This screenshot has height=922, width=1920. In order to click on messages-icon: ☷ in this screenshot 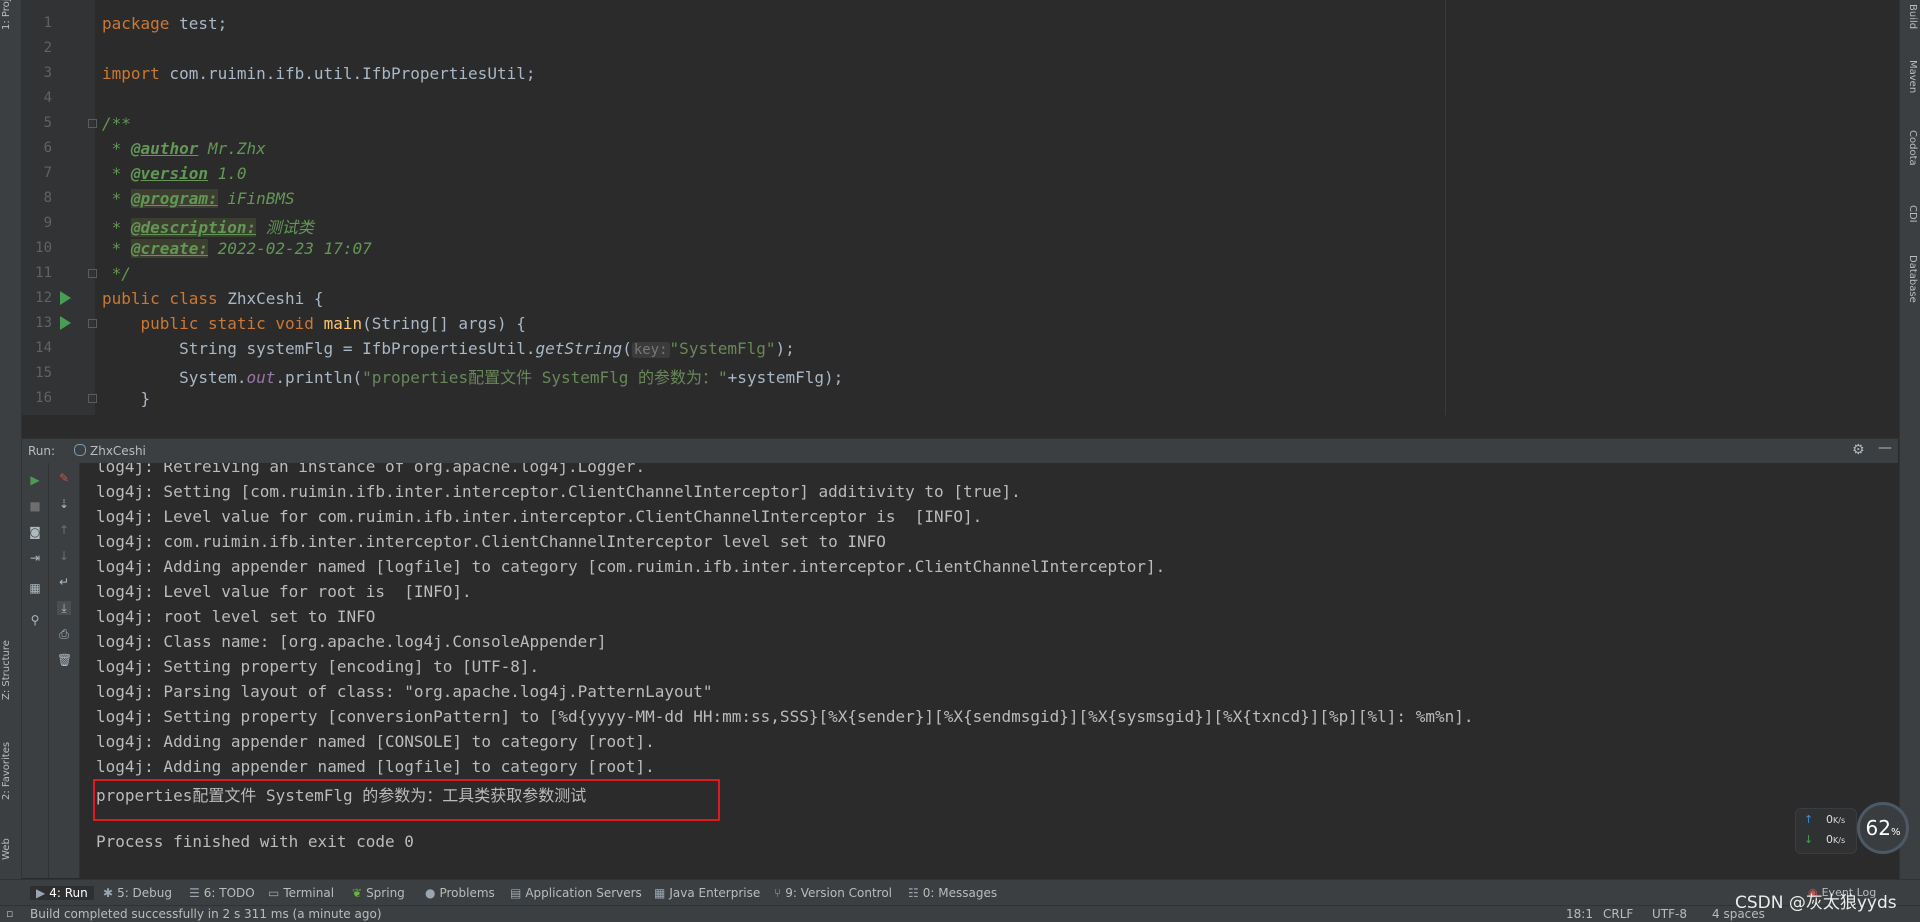, I will do `click(913, 893)`.